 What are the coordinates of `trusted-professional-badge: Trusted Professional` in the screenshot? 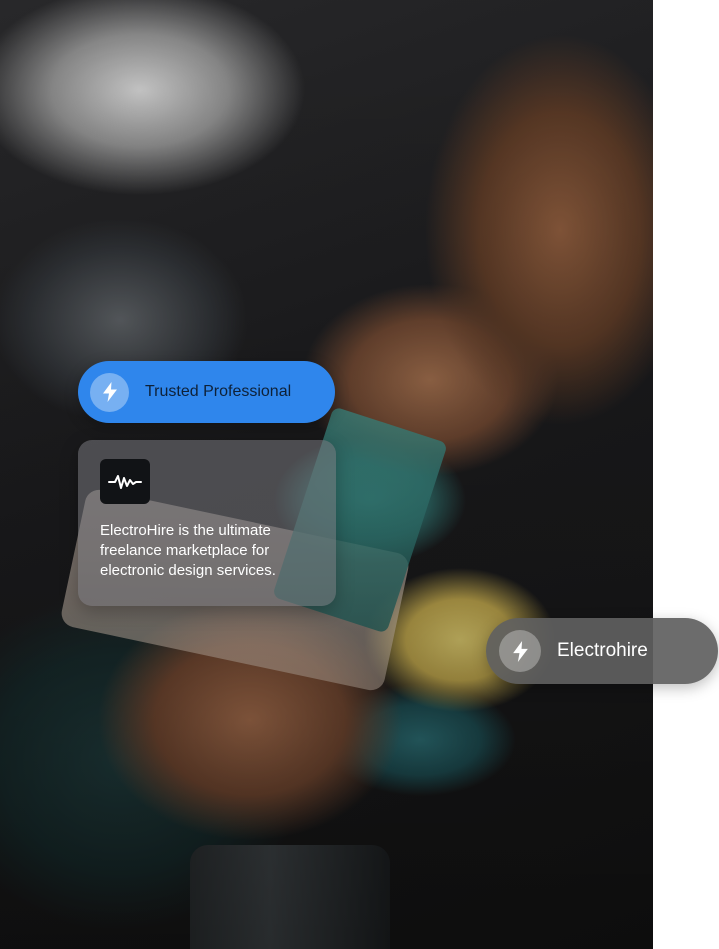 It's located at (206, 392).